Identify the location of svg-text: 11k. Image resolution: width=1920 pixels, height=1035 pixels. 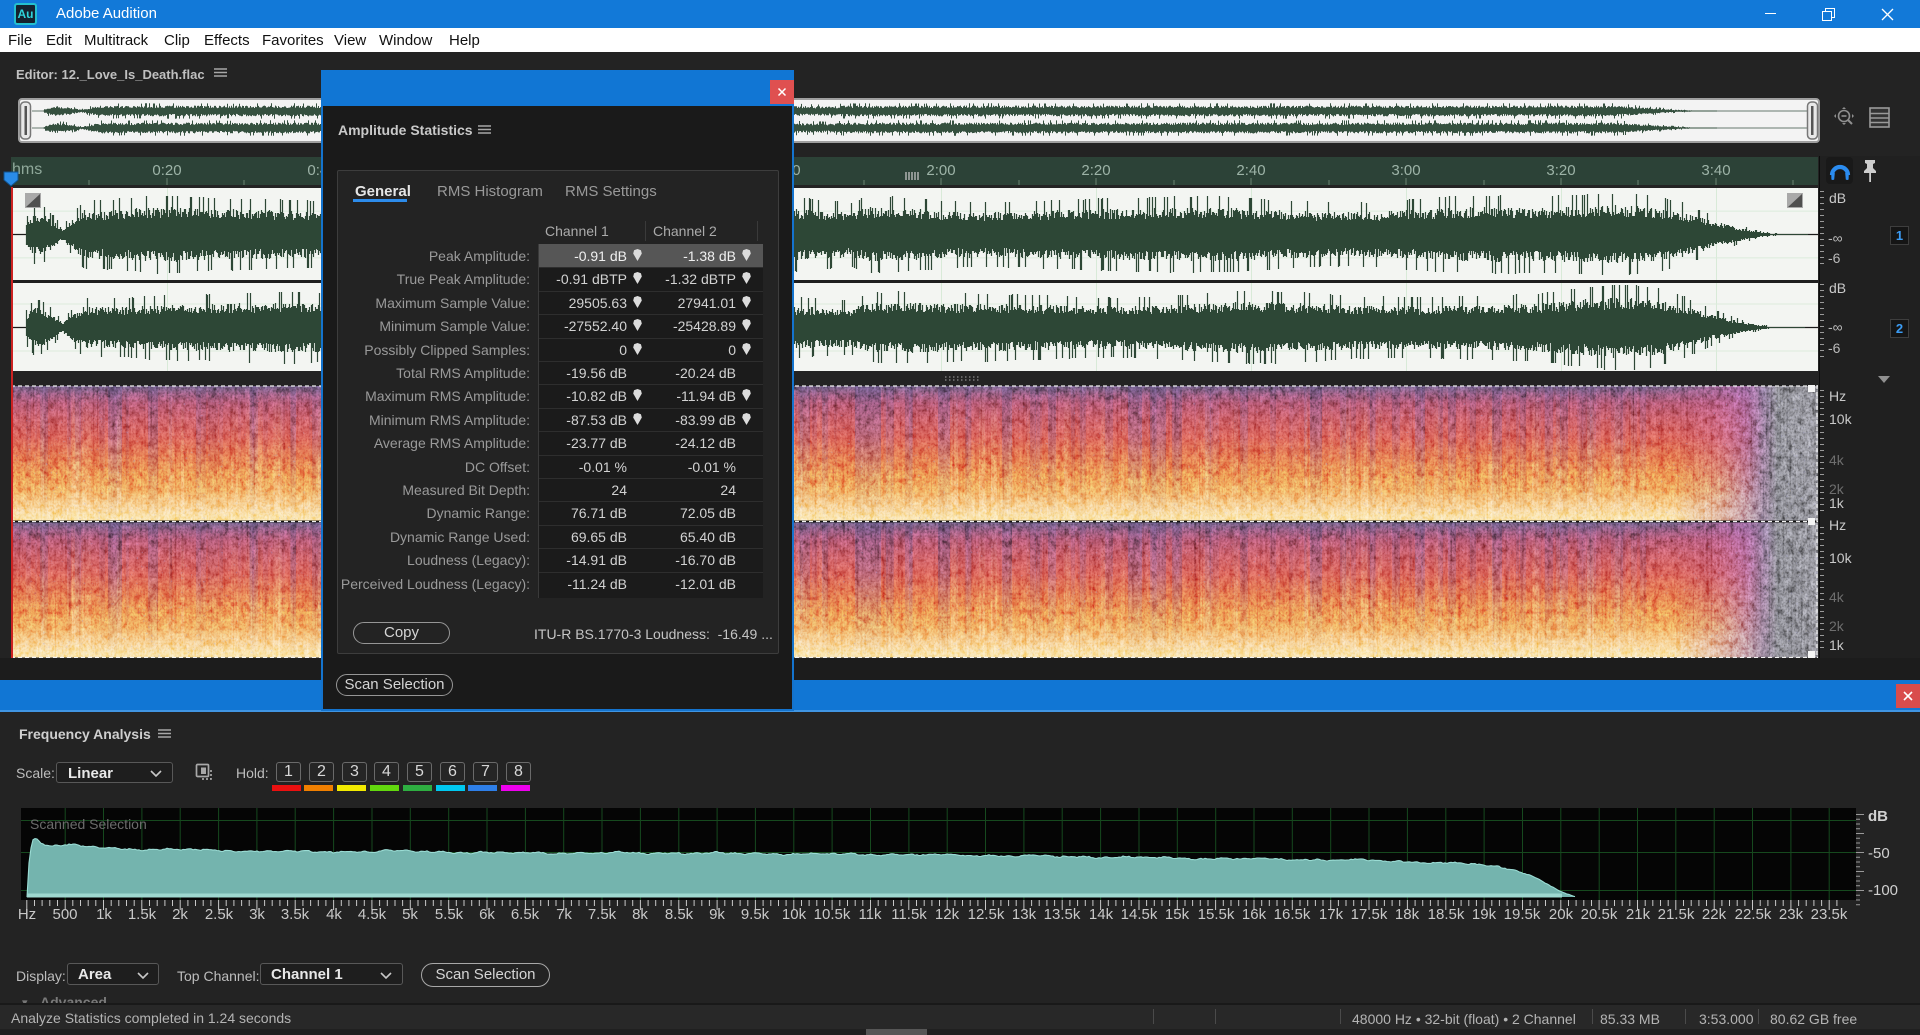
(870, 914).